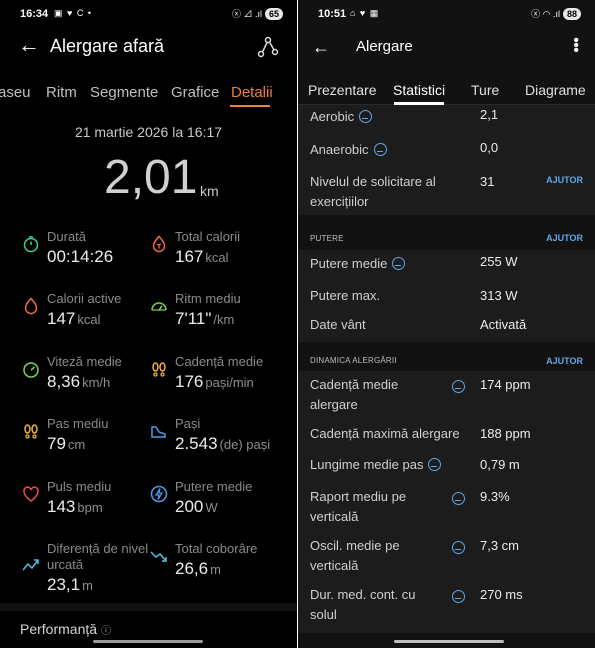  I want to click on metric-total-calorii: Total calorii 167 kcal, so click(220, 249).